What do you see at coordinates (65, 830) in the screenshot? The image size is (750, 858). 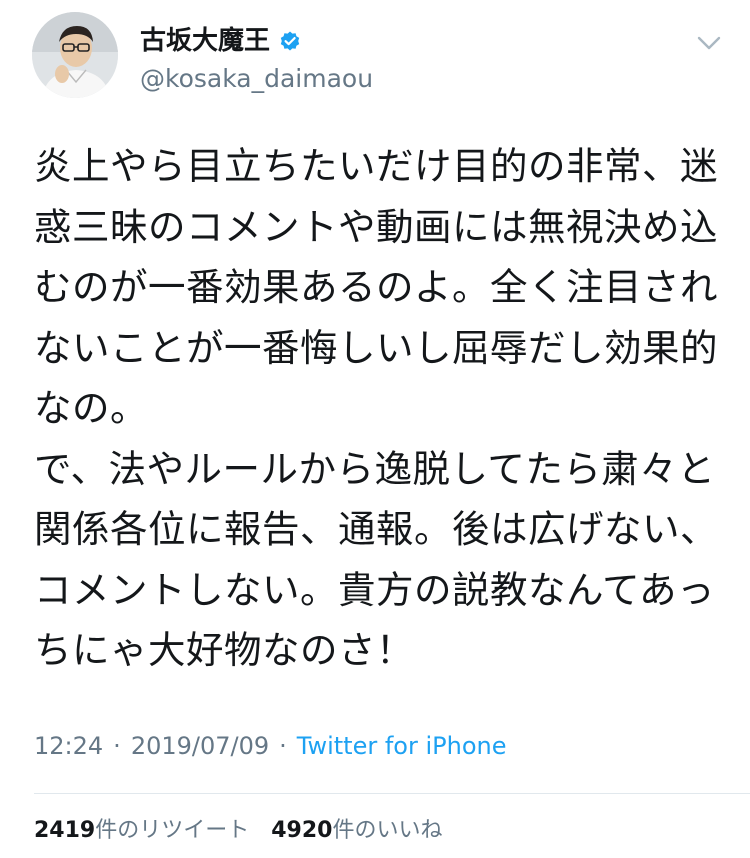 I see `retweets-count: 2419` at bounding box center [65, 830].